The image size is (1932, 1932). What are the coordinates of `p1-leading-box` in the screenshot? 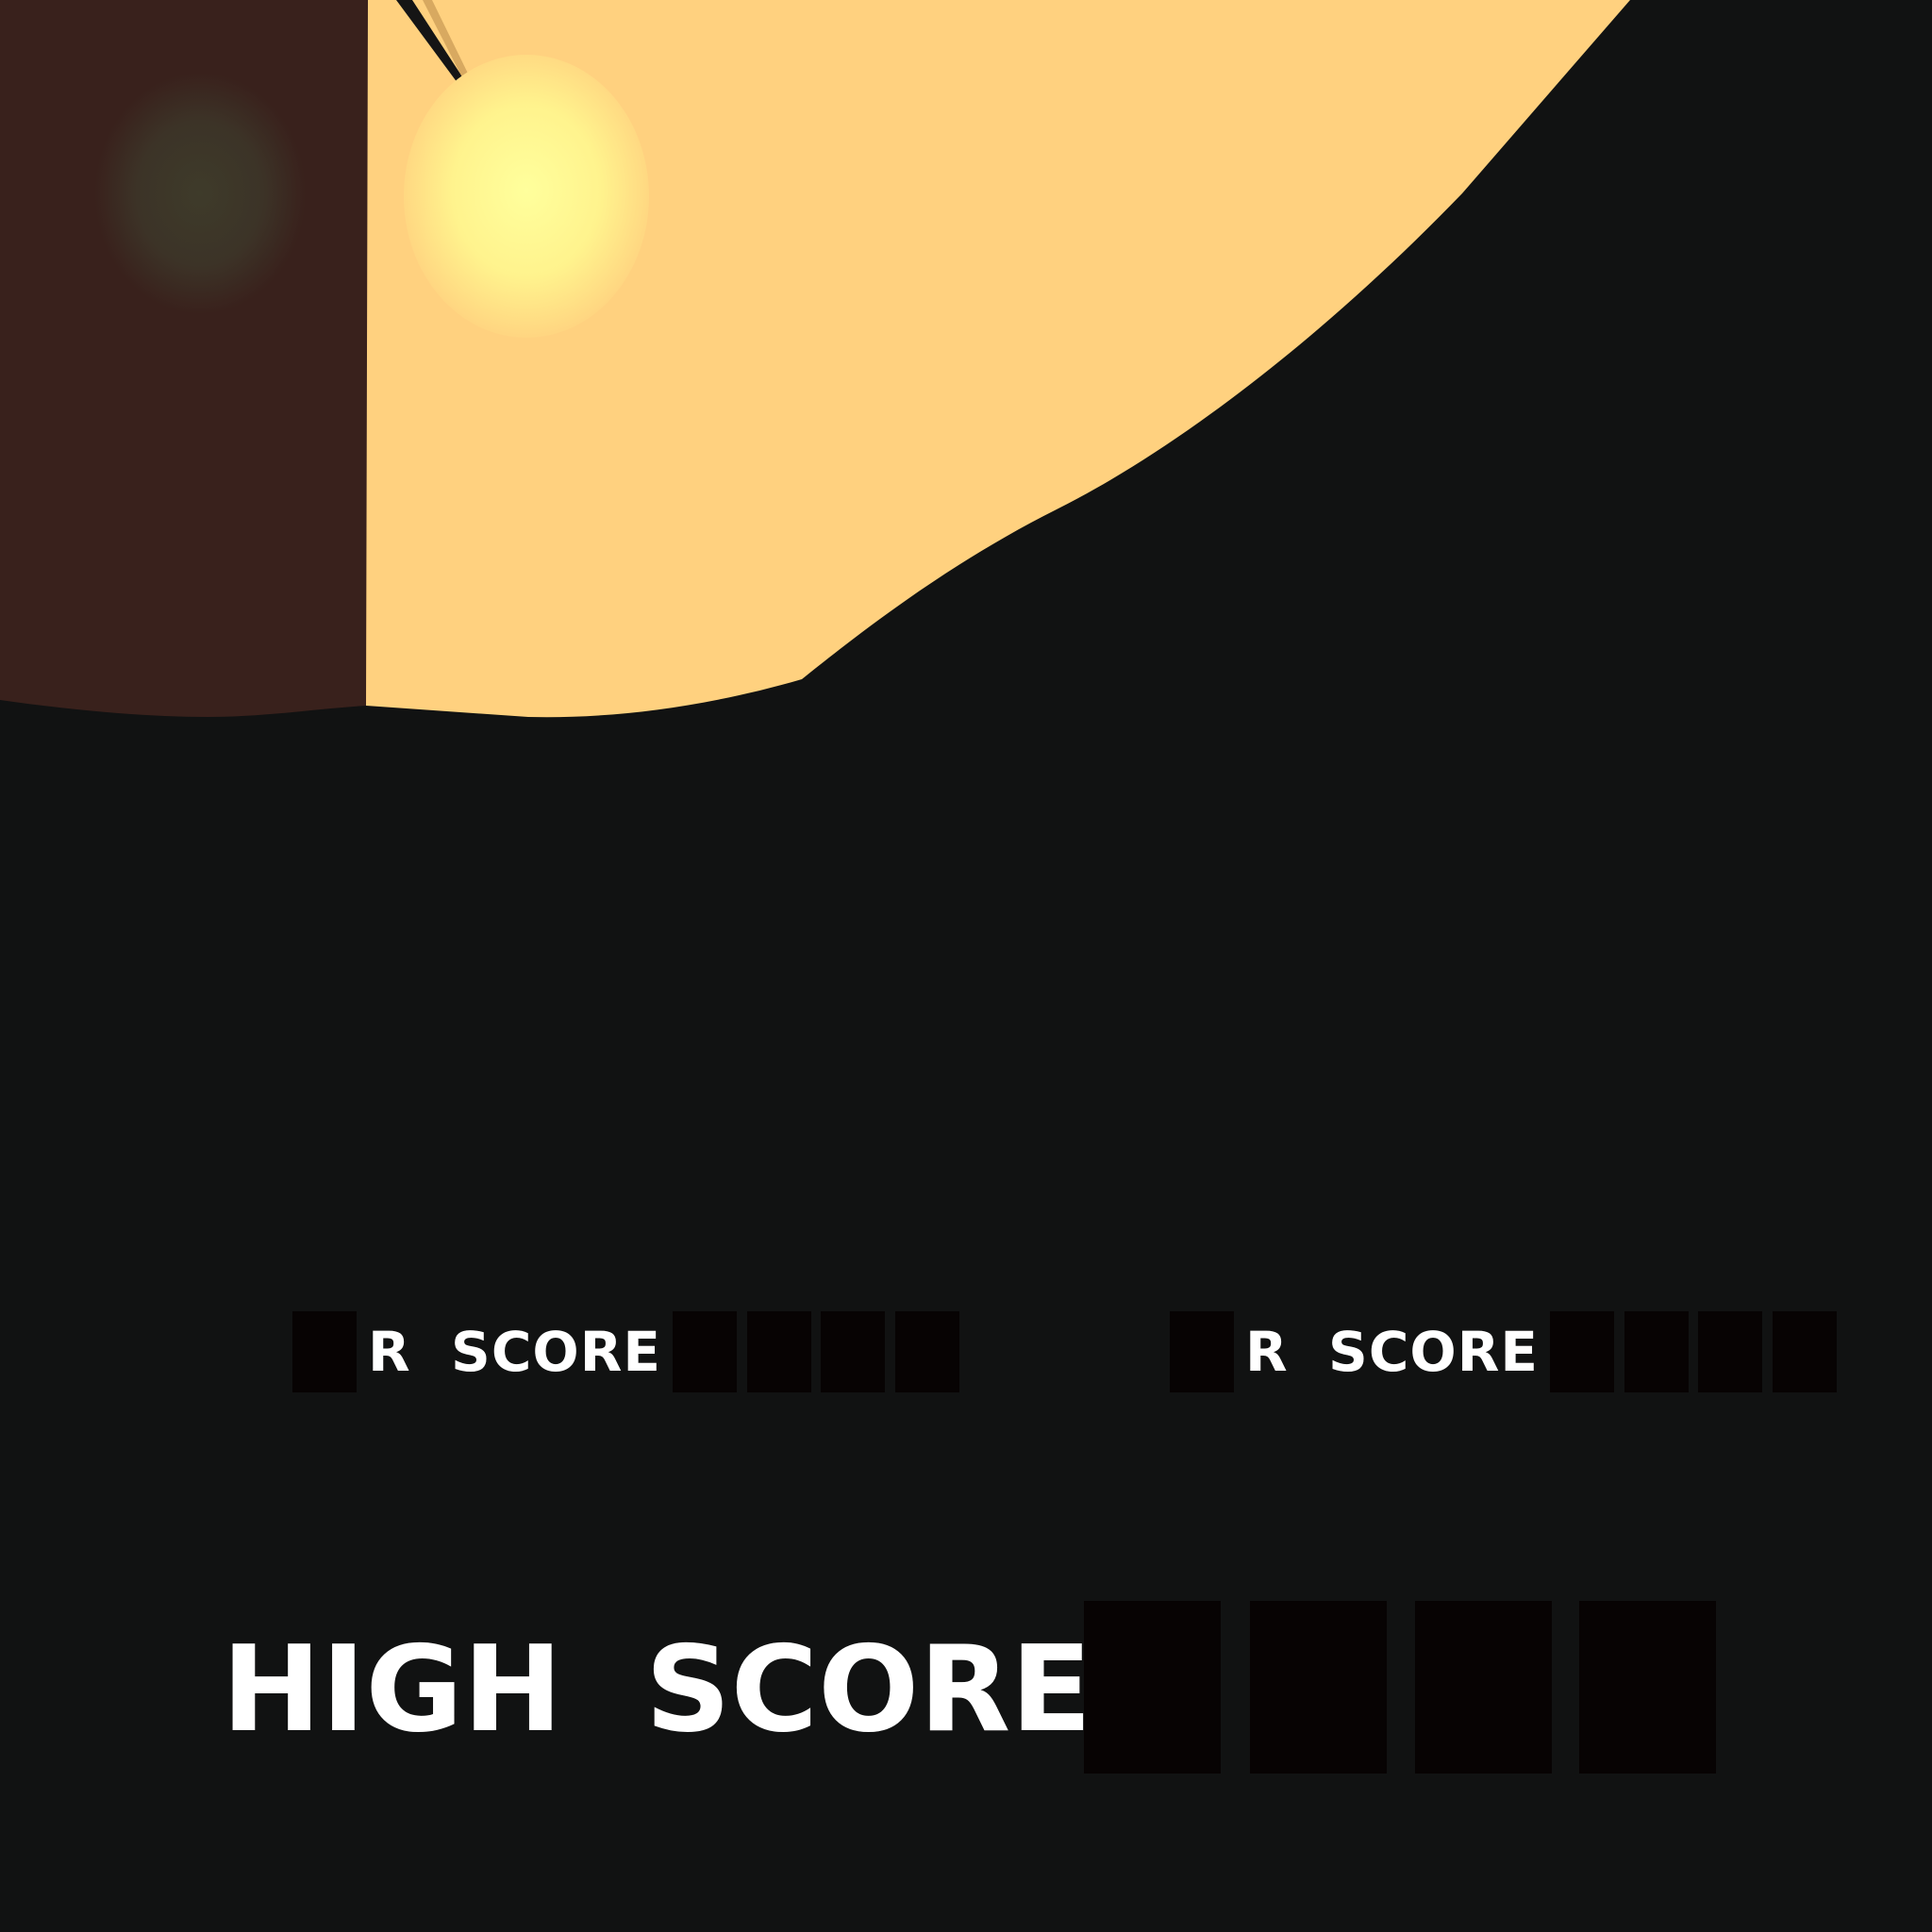 It's located at (325, 1351).